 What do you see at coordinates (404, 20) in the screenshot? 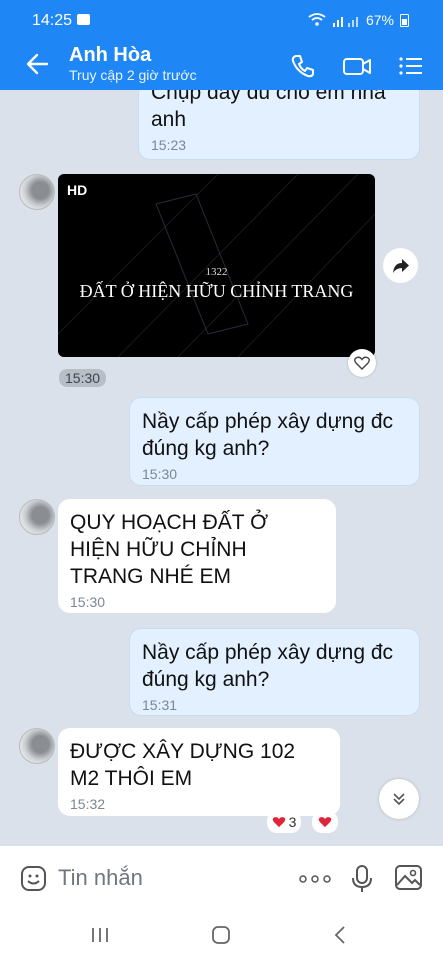
I see `battery-icon` at bounding box center [404, 20].